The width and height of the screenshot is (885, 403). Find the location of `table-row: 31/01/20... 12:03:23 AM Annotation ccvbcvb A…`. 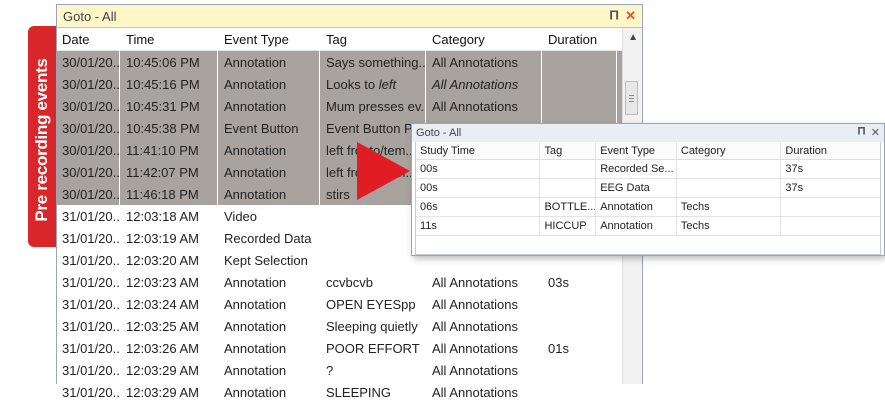

table-row: 31/01/20... 12:03:23 AM Annotation ccvbcvb A… is located at coordinates (349, 282).